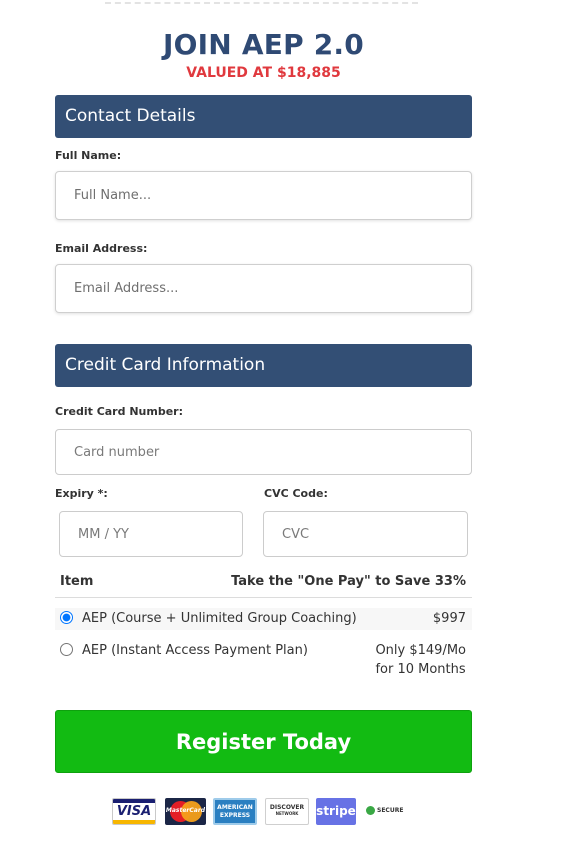 The width and height of the screenshot is (580, 850). Describe the element at coordinates (348, 581) in the screenshot. I see `price-column-header: Take the "One Pay" to Save 33%` at that location.